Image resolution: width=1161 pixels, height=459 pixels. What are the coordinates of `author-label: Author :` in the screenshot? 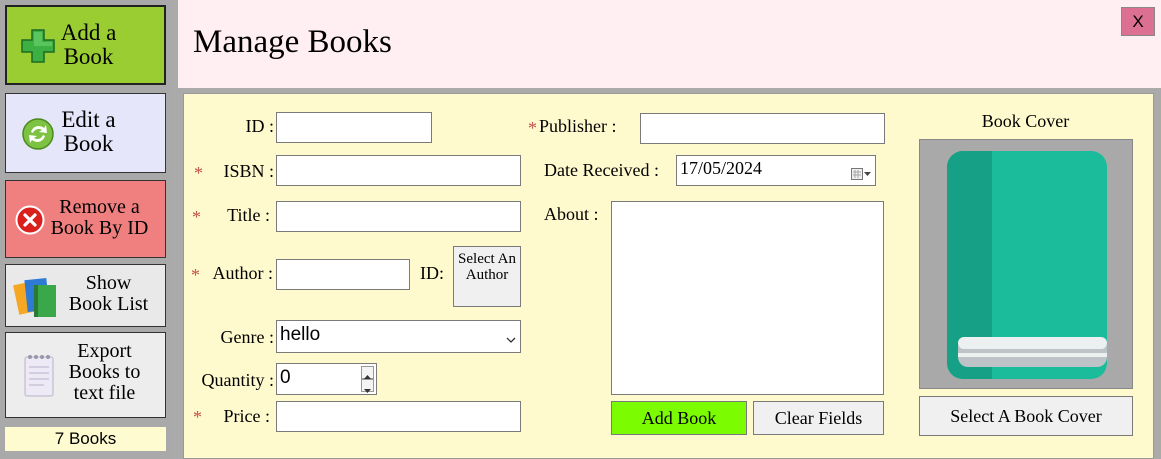 It's located at (243, 273).